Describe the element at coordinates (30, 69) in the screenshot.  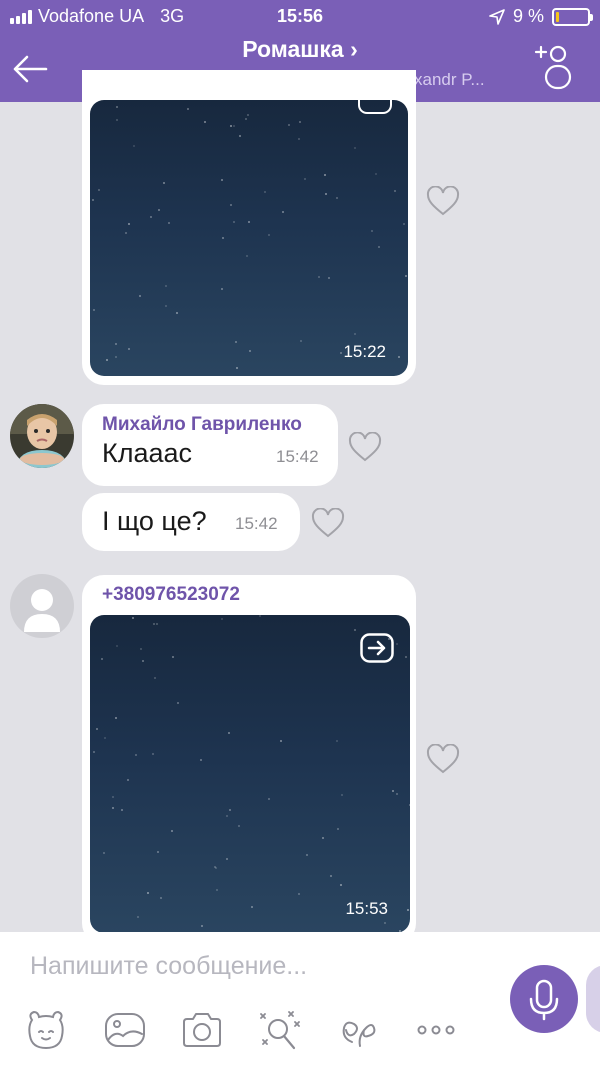
I see `back-arrow-icon` at that location.